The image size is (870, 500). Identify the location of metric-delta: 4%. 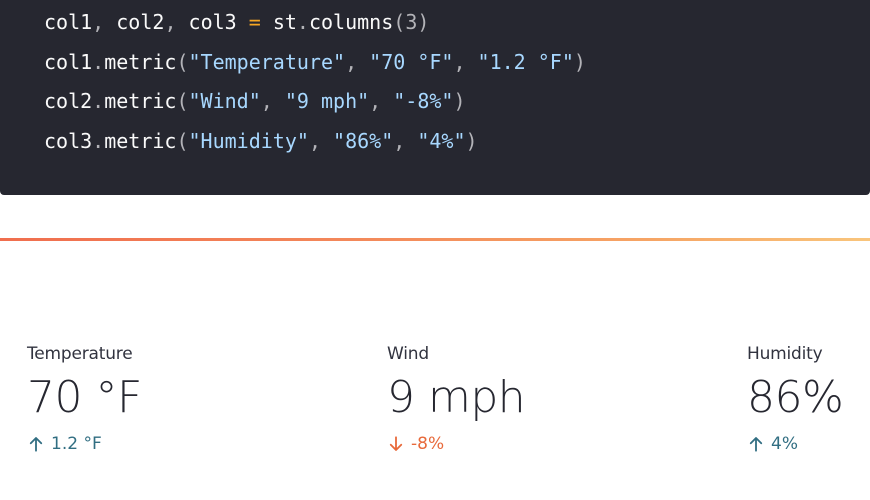
(795, 444).